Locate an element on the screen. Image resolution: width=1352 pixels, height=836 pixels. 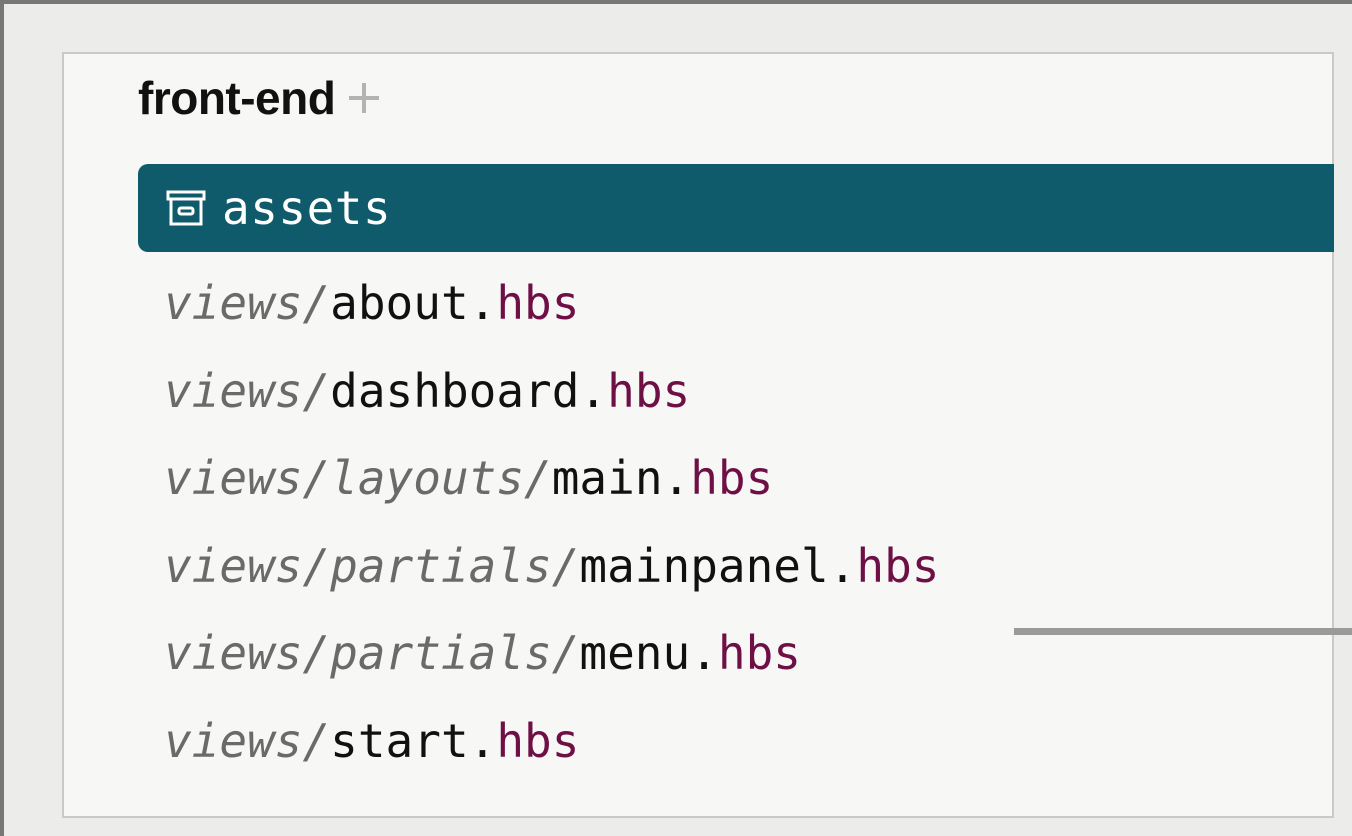
file-item: views/partials/mainpanel.hbs is located at coordinates (551, 567).